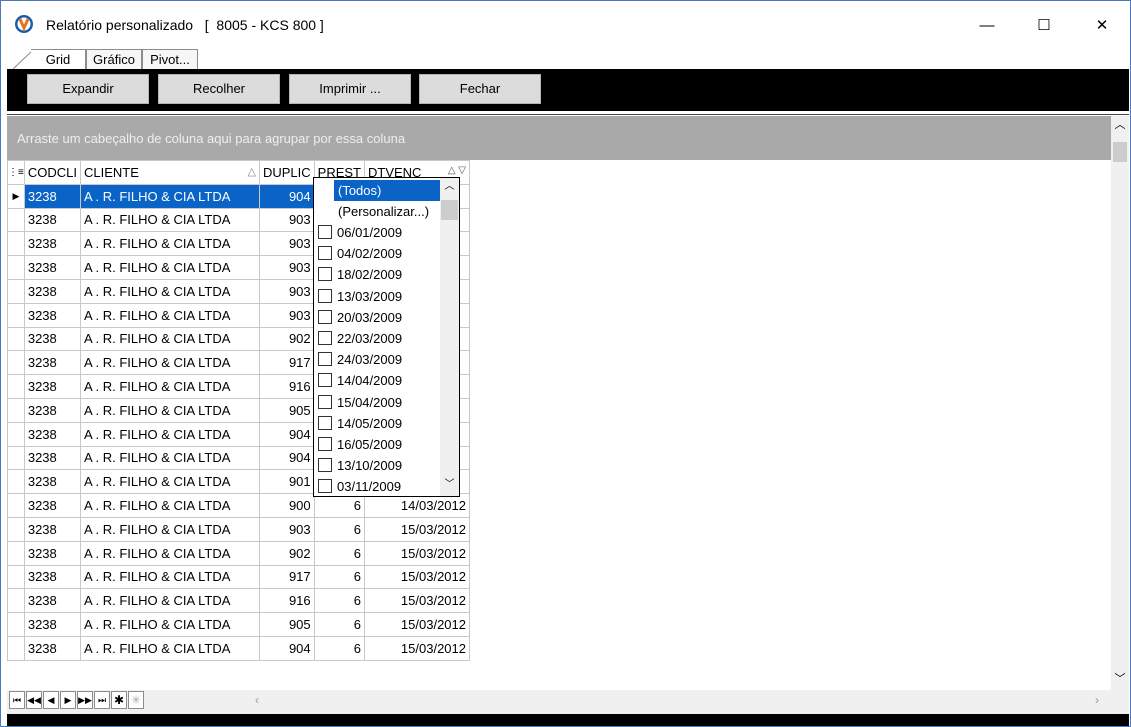 This screenshot has width=1131, height=727. What do you see at coordinates (457, 170) in the screenshot?
I see `filter-icon: △ ▽` at bounding box center [457, 170].